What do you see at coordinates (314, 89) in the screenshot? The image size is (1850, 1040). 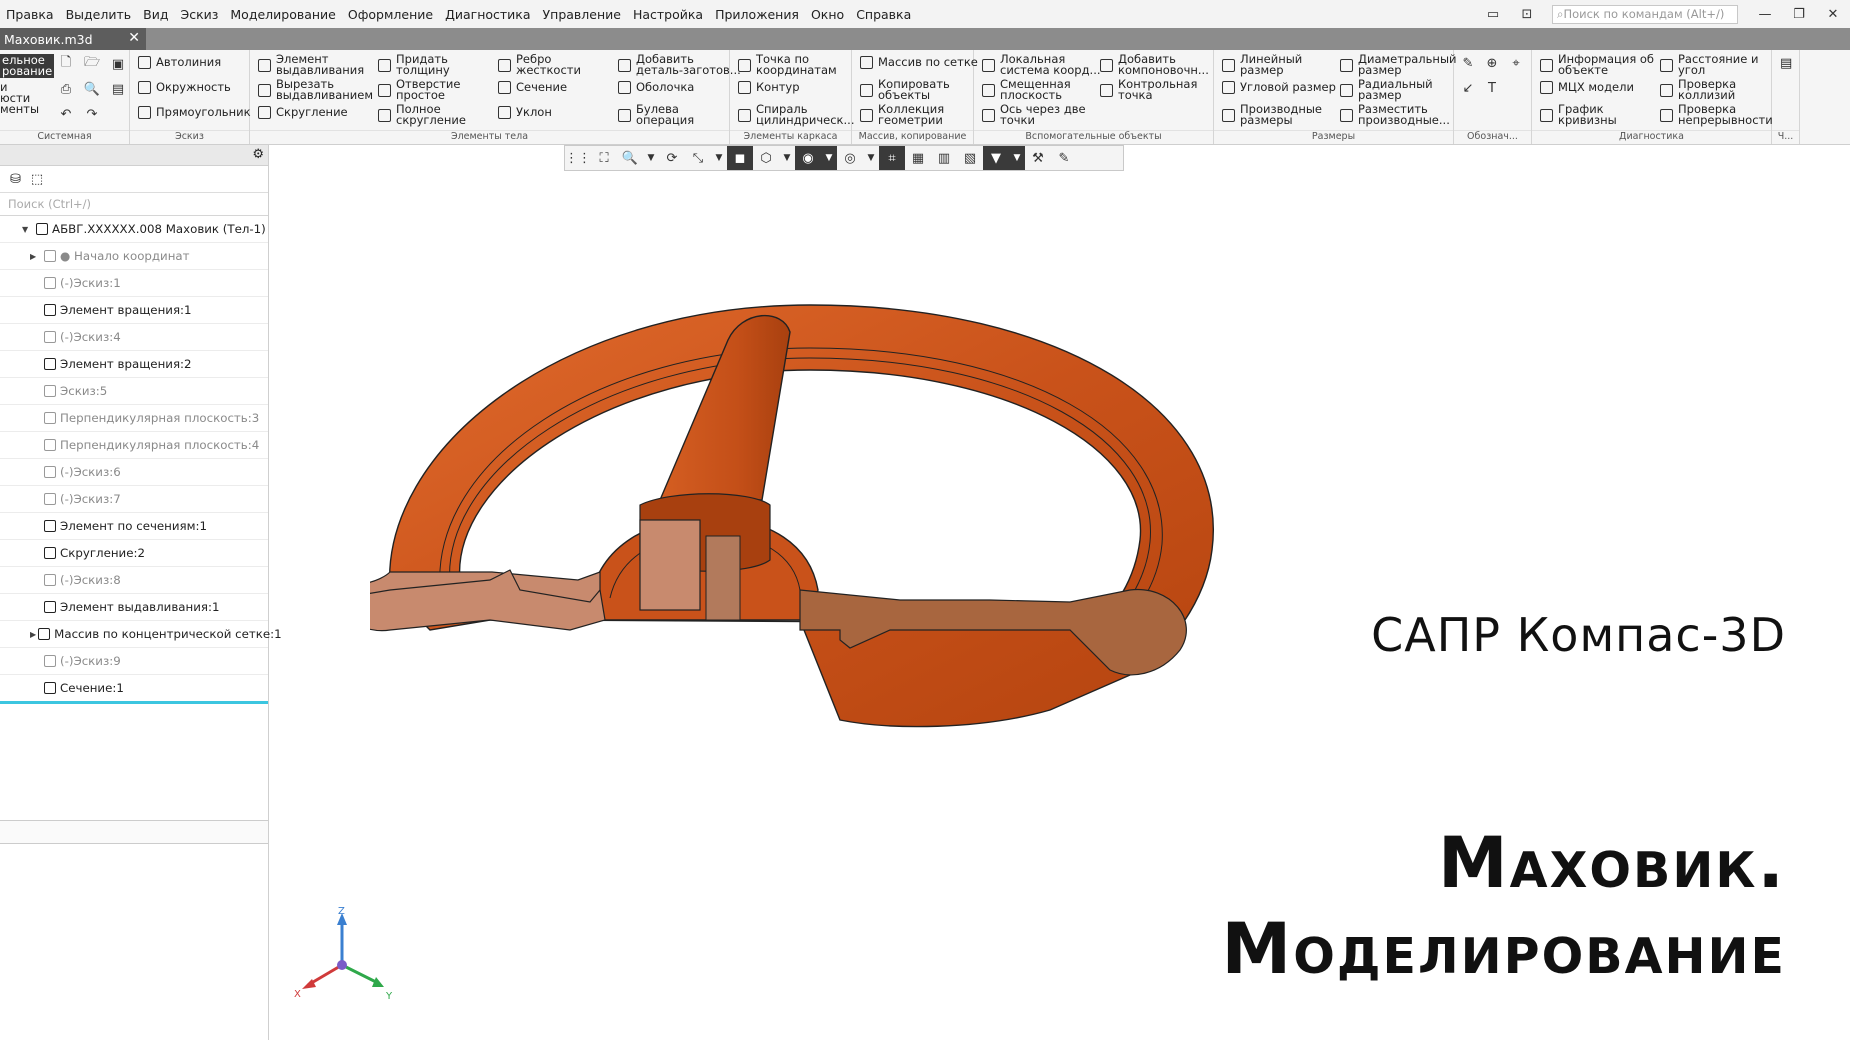 I see `ribbon-button: Вырезать выдавливанием` at bounding box center [314, 89].